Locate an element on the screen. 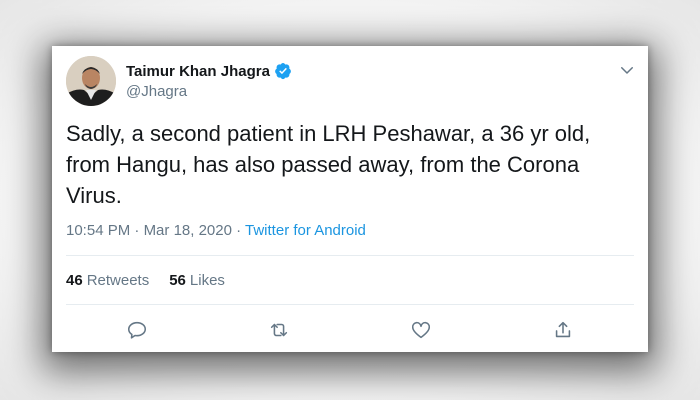 The height and width of the screenshot is (400, 700). retweet-icon is located at coordinates (279, 330).